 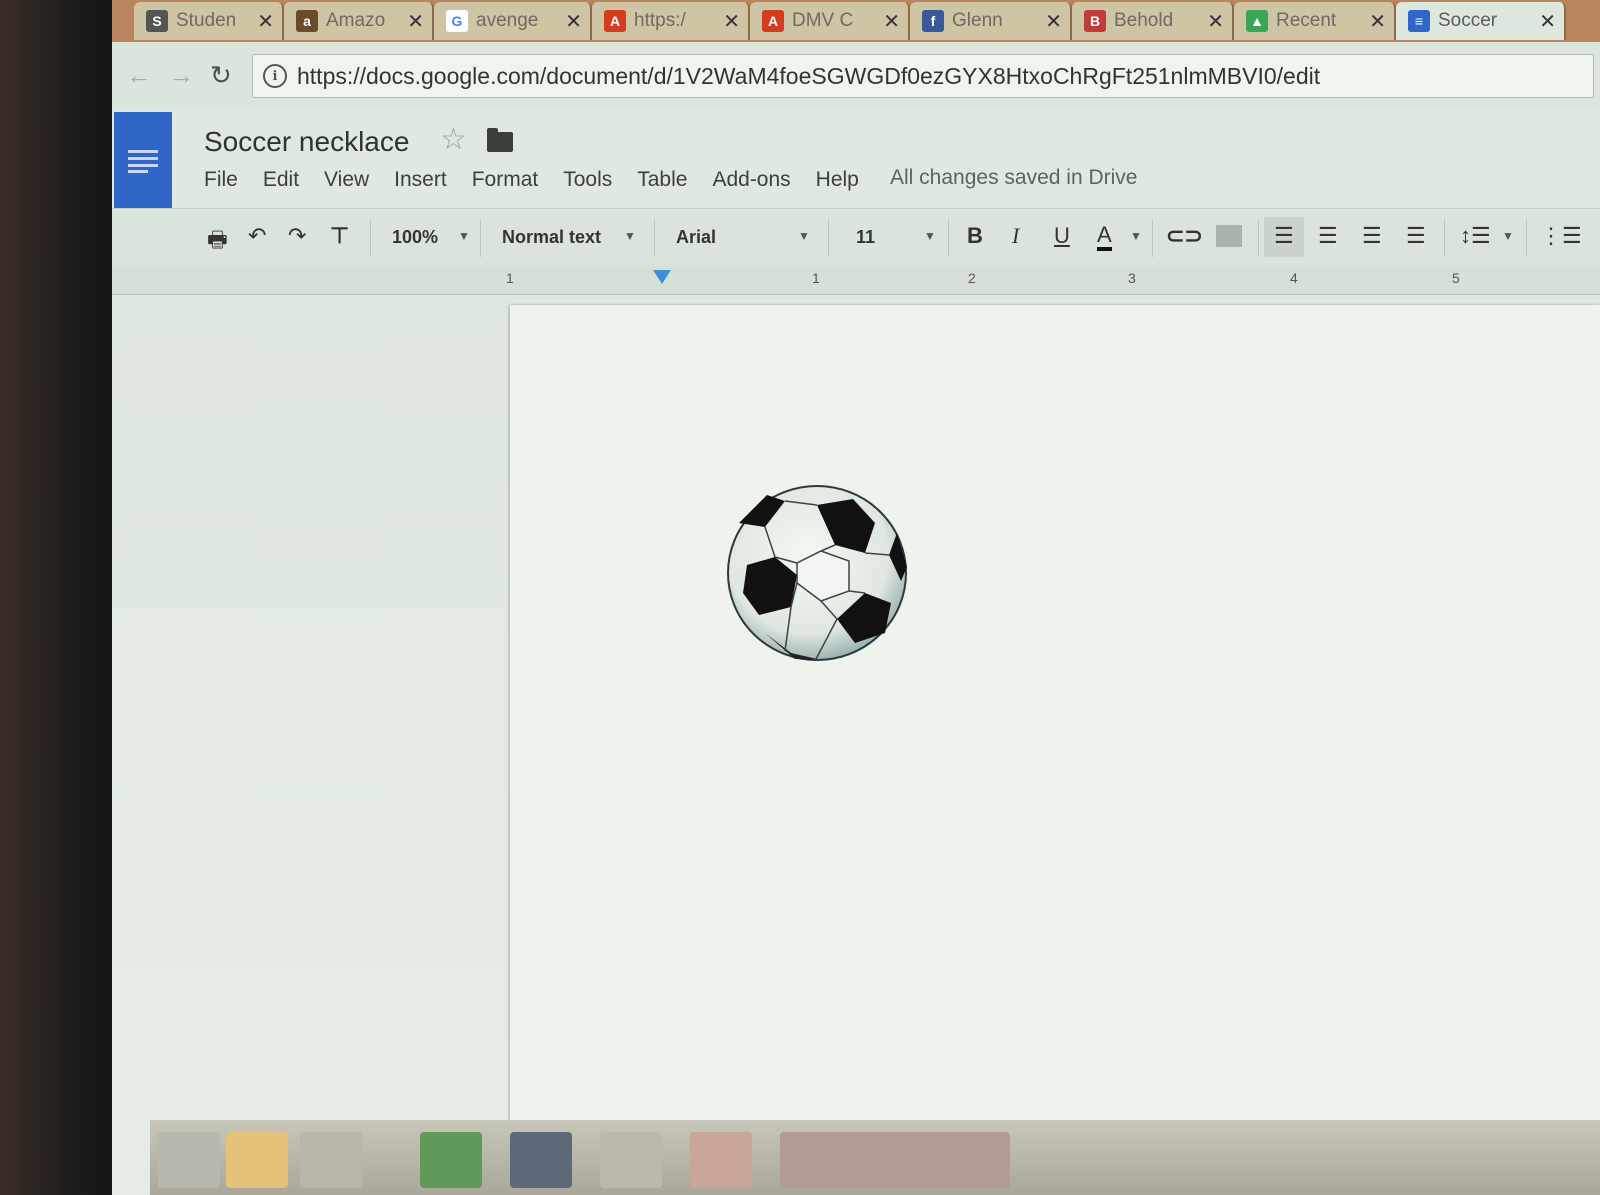 What do you see at coordinates (1372, 236) in the screenshot?
I see `align-right-icon: ☰` at bounding box center [1372, 236].